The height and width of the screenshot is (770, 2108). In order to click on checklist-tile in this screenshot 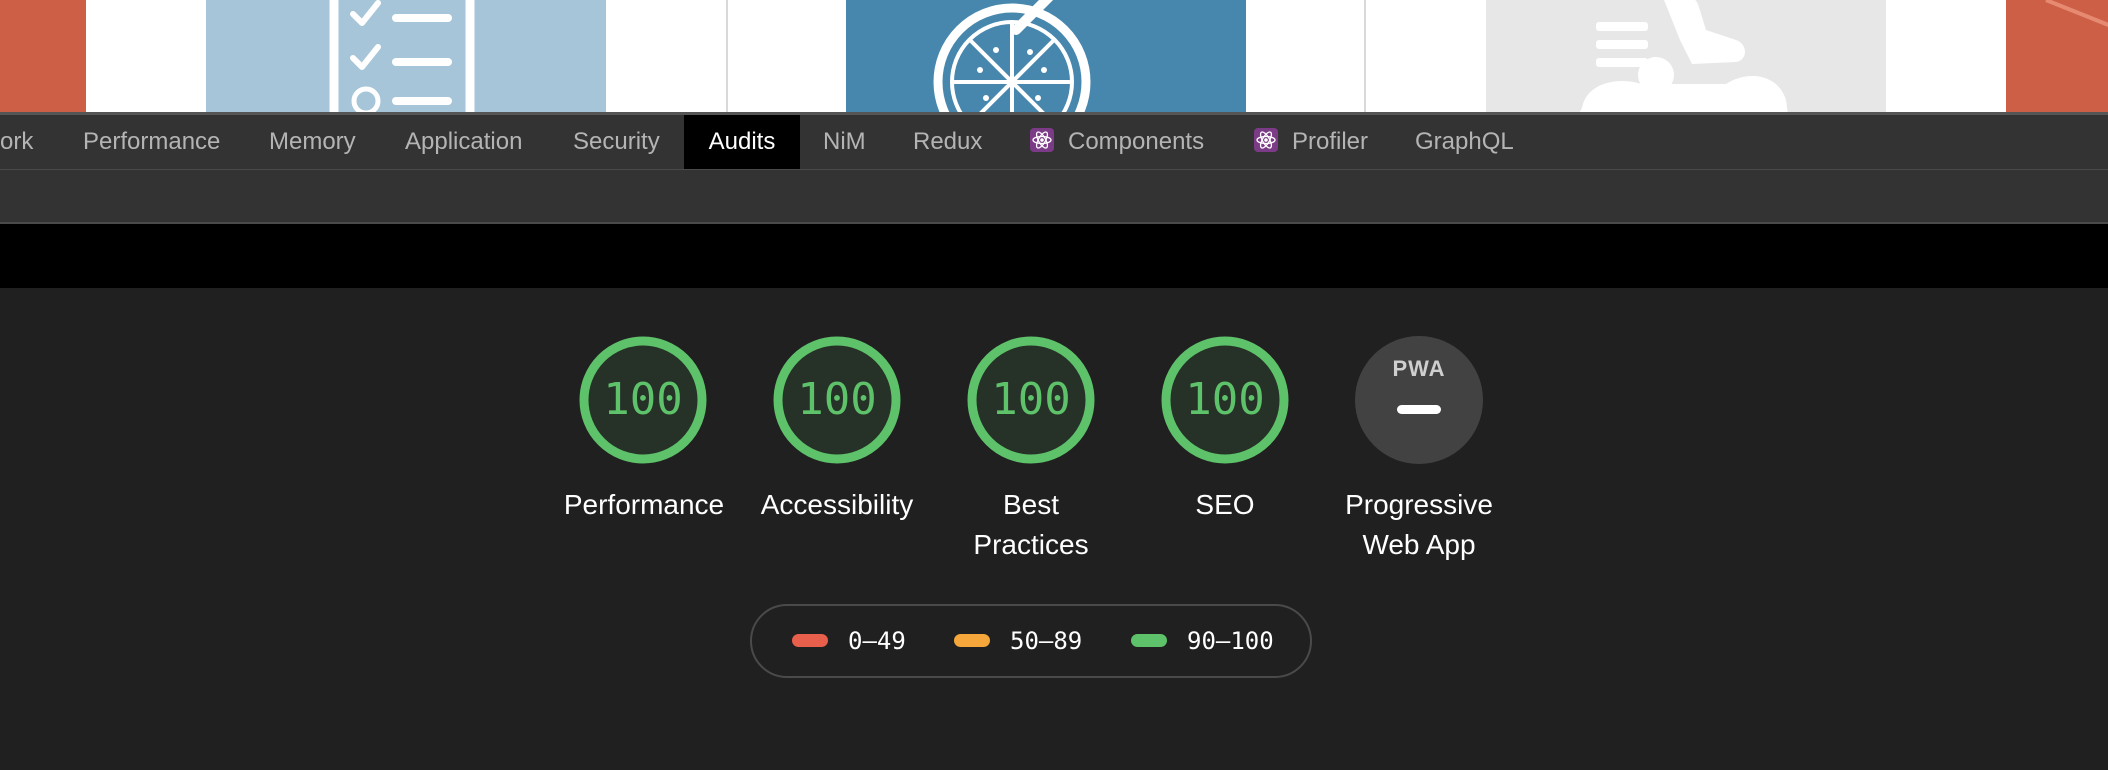, I will do `click(406, 57)`.